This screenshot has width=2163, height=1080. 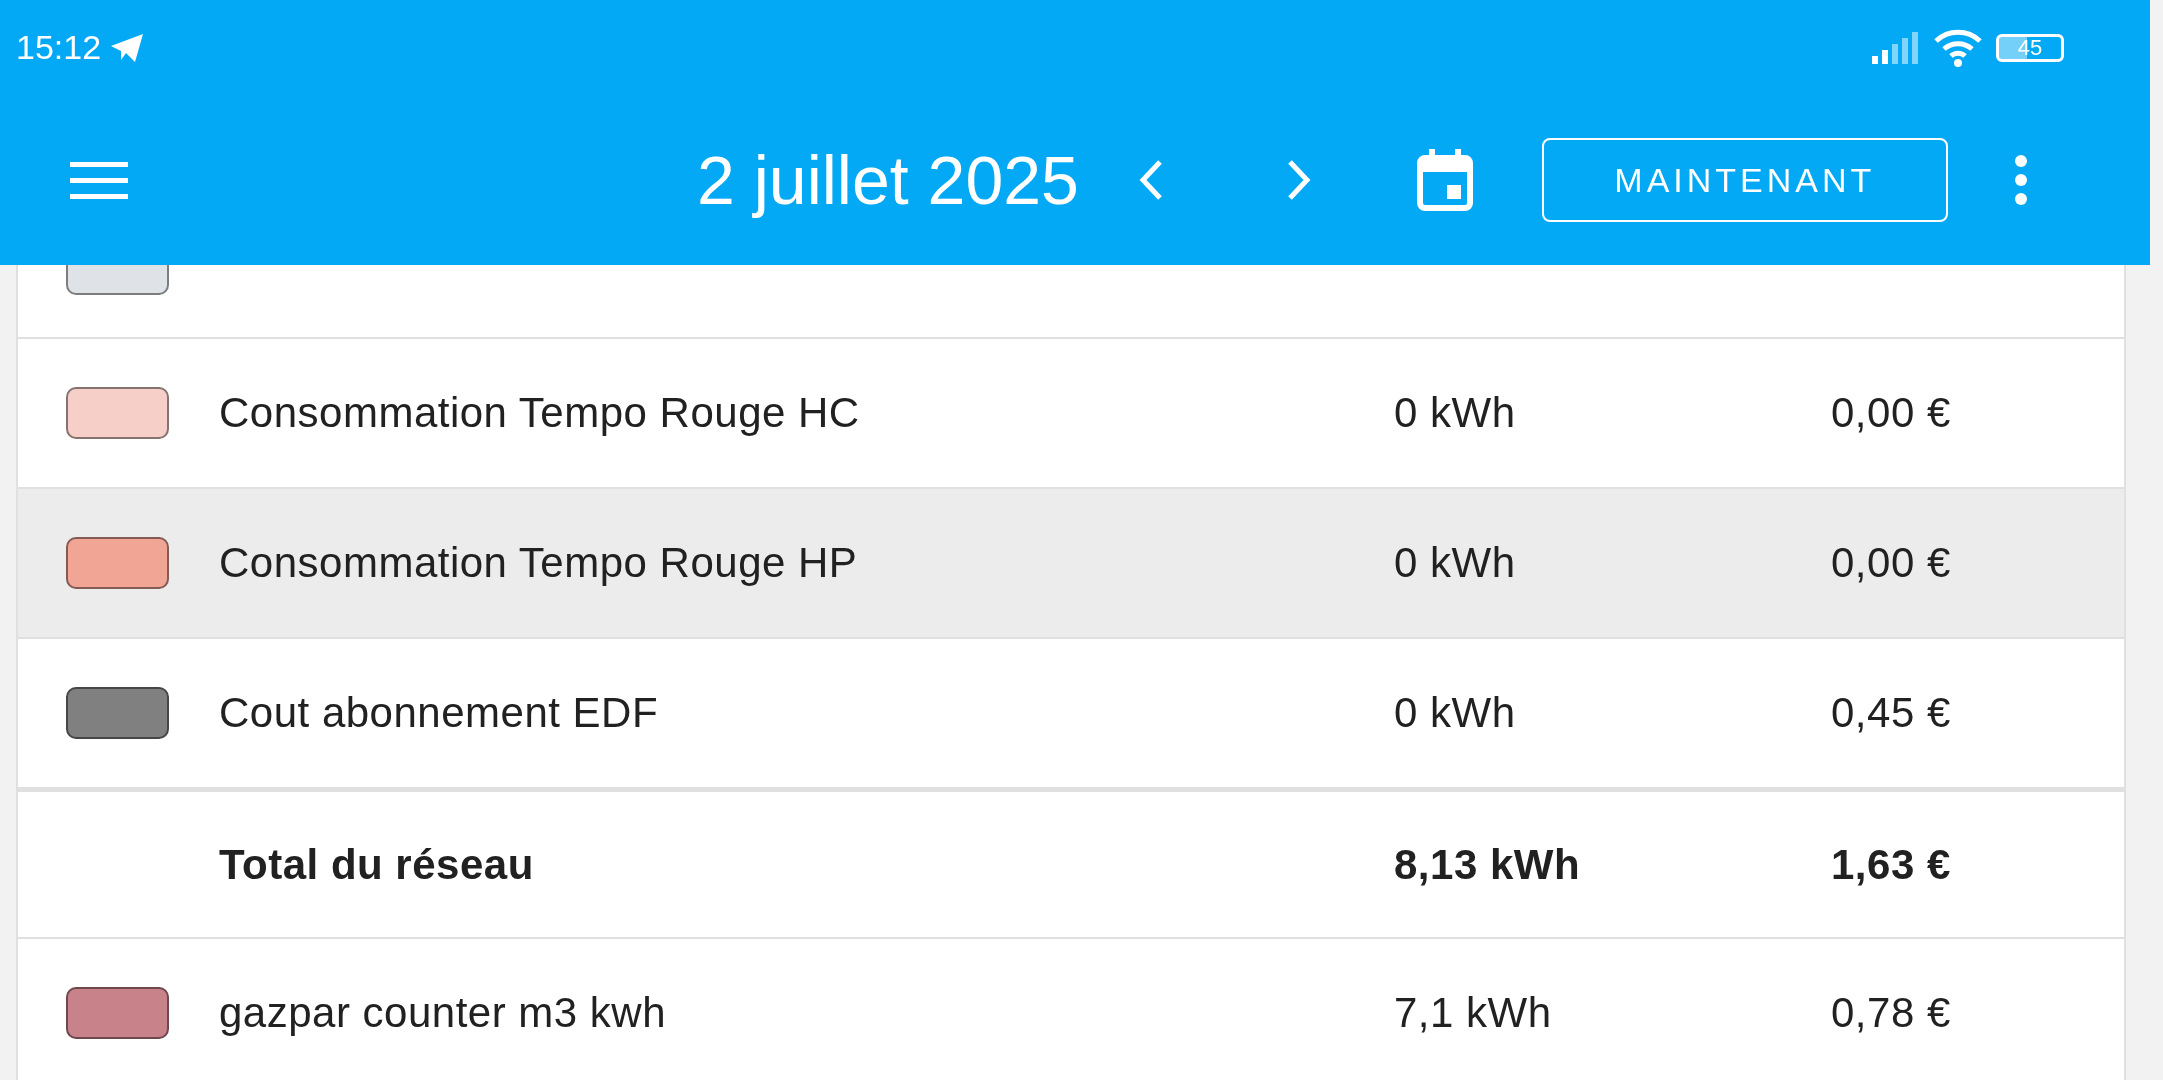 What do you see at coordinates (376, 864) in the screenshot?
I see `row-label: Total du réseau` at bounding box center [376, 864].